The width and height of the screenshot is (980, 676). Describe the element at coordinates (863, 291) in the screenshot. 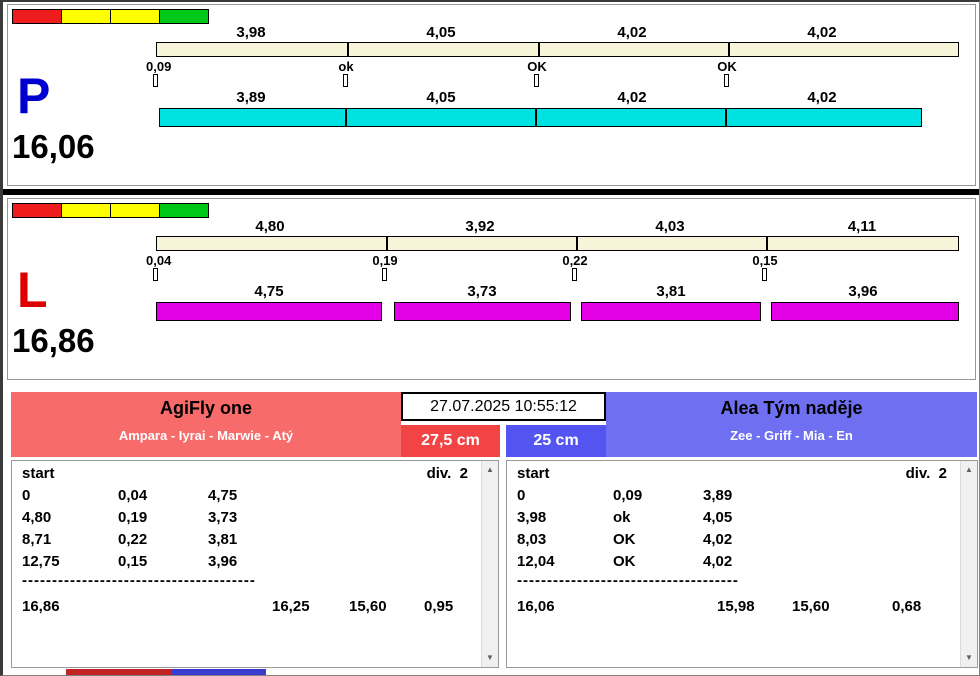

I see `run-time: 3,96` at that location.